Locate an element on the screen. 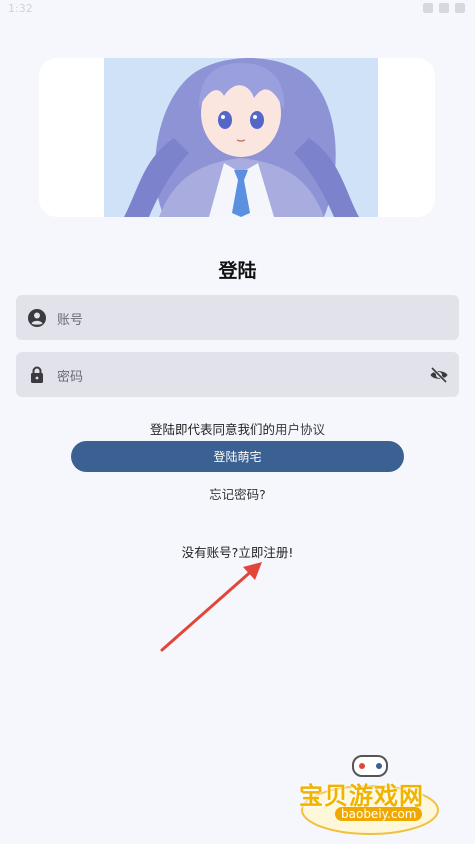 This screenshot has height=844, width=475. watermark-logo: 宝贝游戏网 baobeiy.com is located at coordinates (370, 793).